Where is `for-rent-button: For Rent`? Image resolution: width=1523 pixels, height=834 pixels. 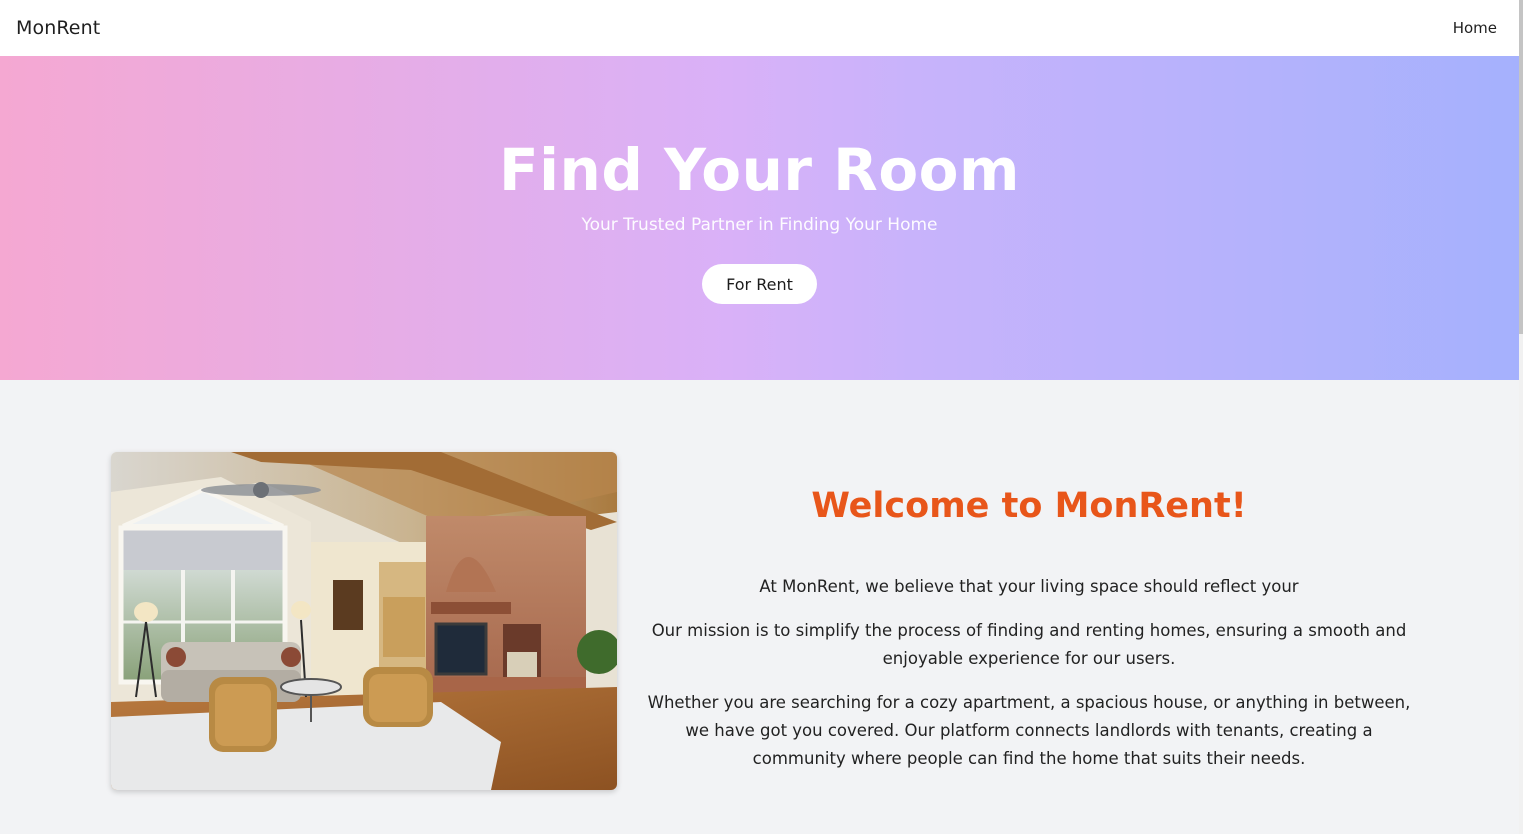 for-rent-button: For Rent is located at coordinates (759, 284).